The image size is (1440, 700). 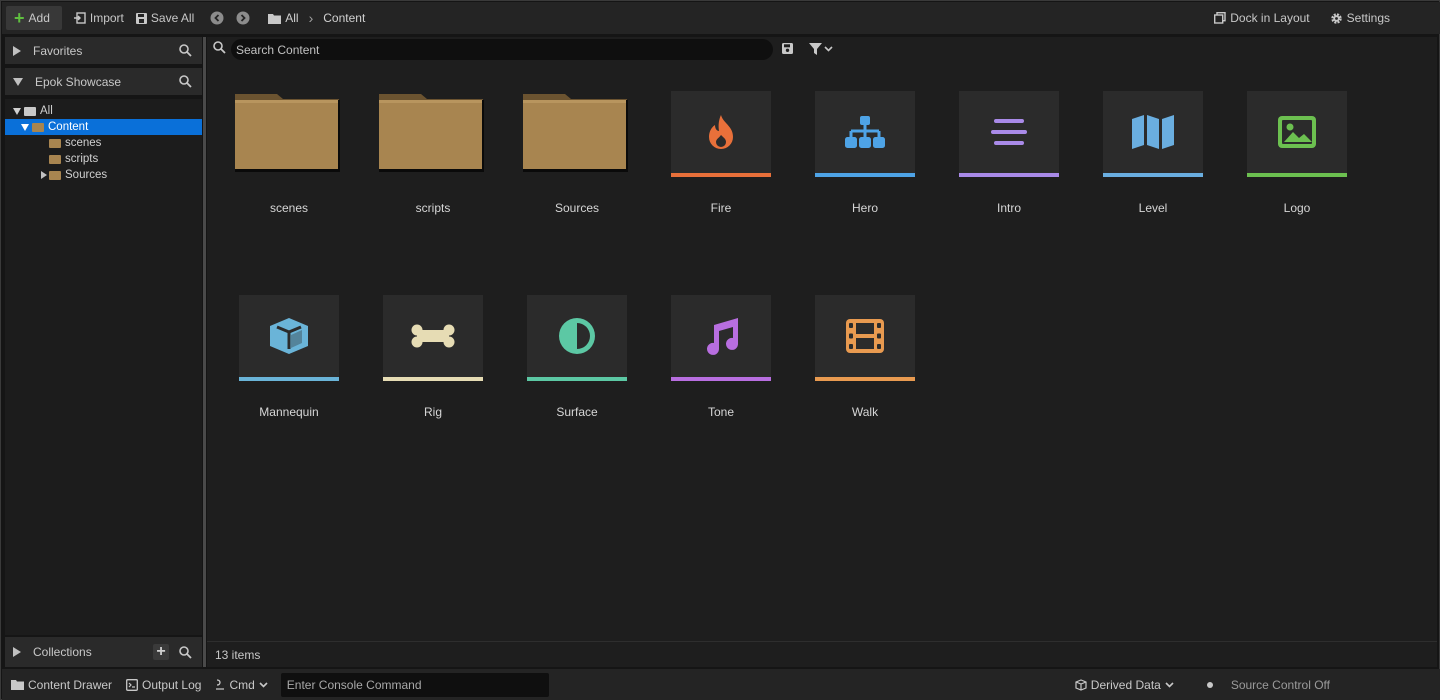 I want to click on add-label: Add, so click(x=39, y=18).